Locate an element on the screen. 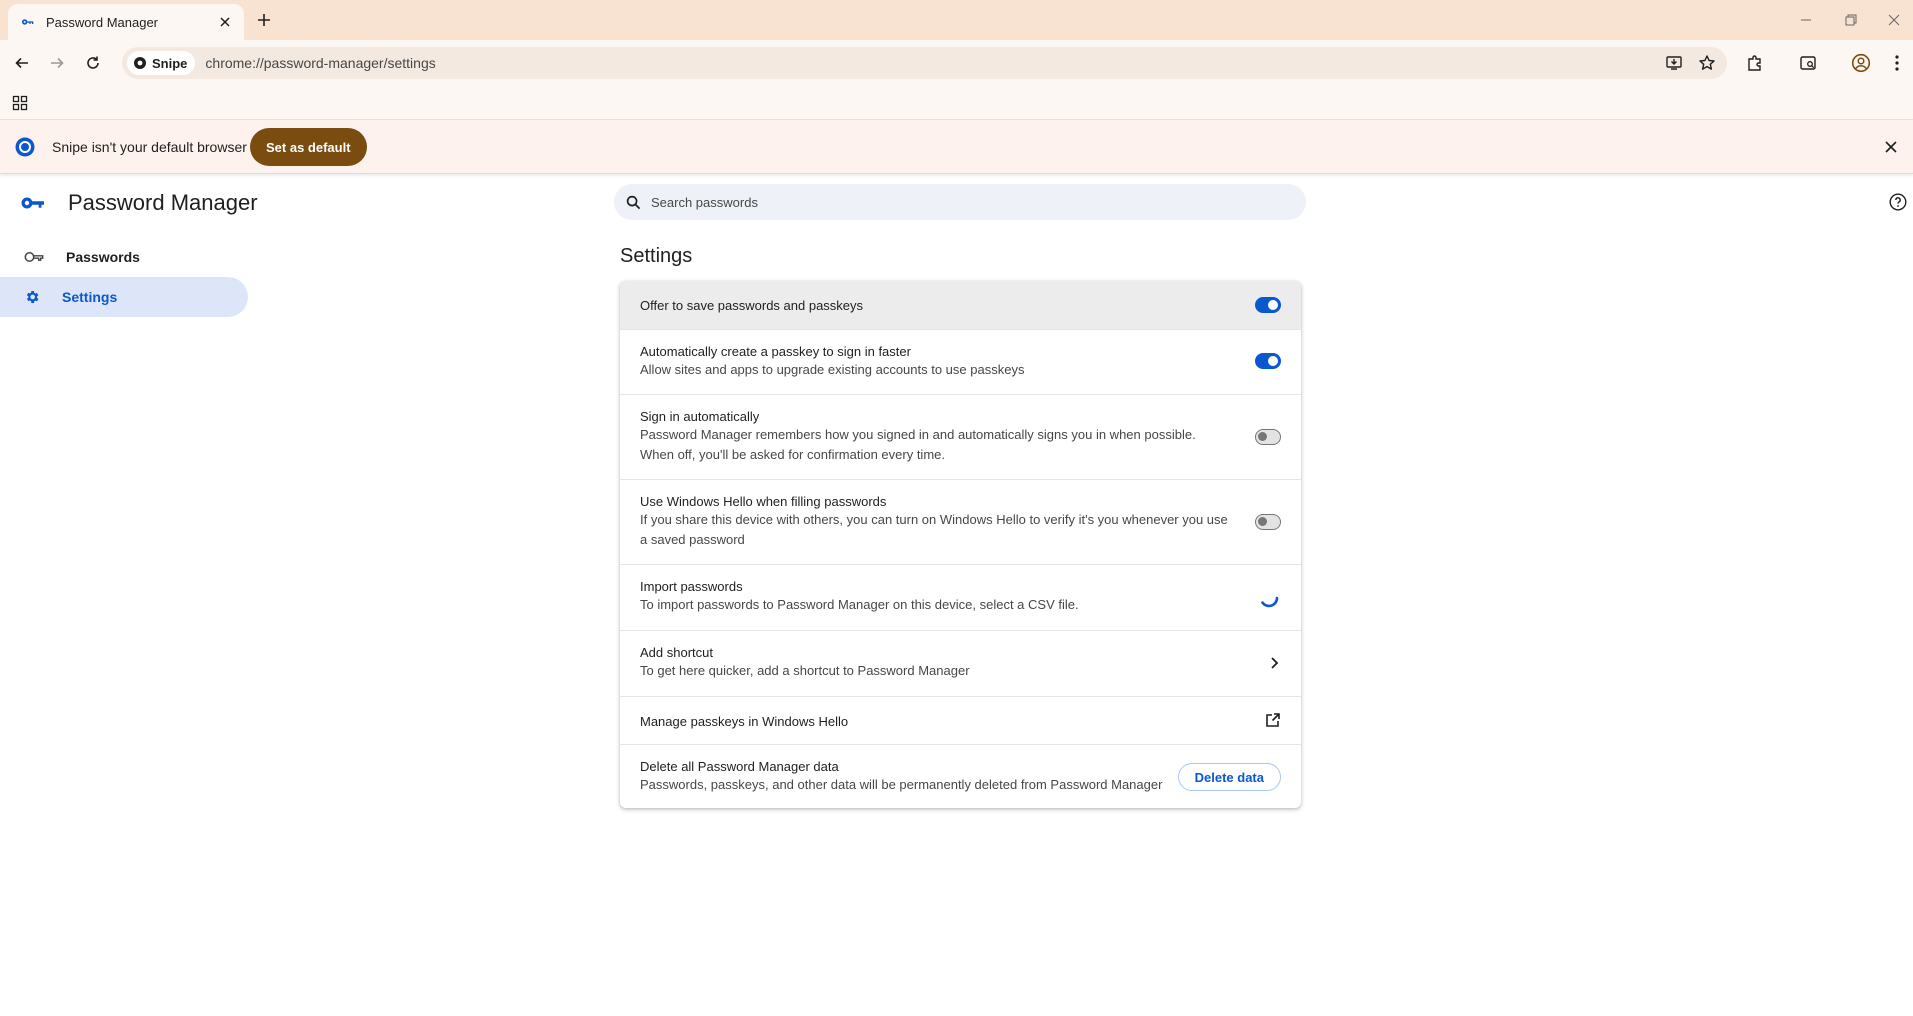 This screenshot has height=1016, width=1913. setting-label: Sign in automatically is located at coordinates (700, 416).